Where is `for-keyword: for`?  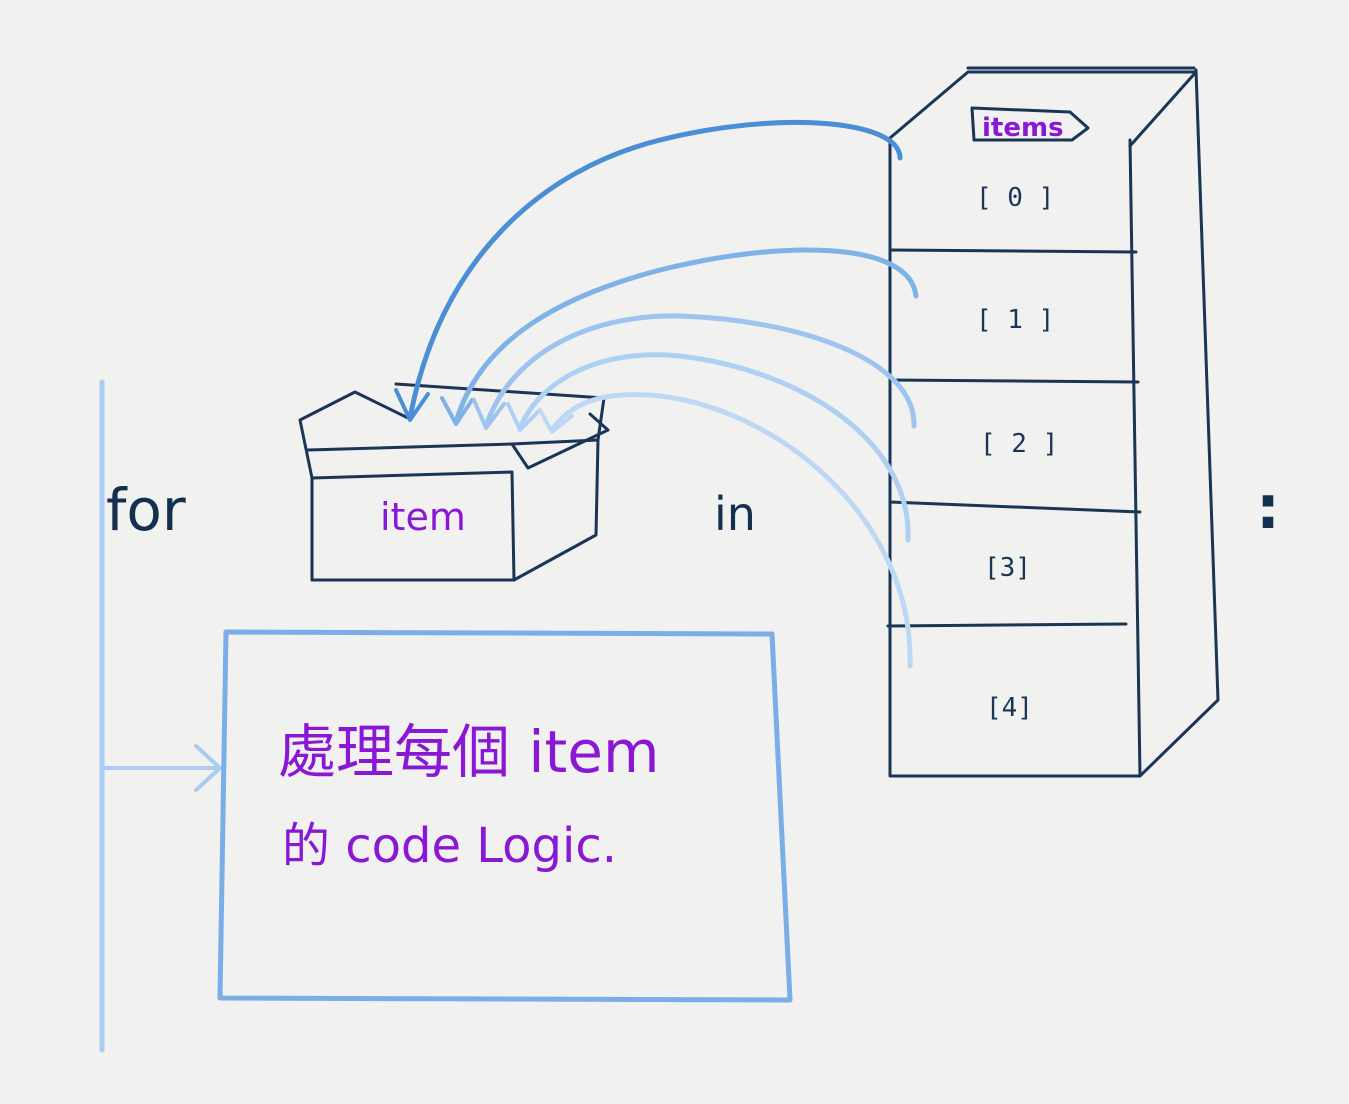 for-keyword: for is located at coordinates (146, 510).